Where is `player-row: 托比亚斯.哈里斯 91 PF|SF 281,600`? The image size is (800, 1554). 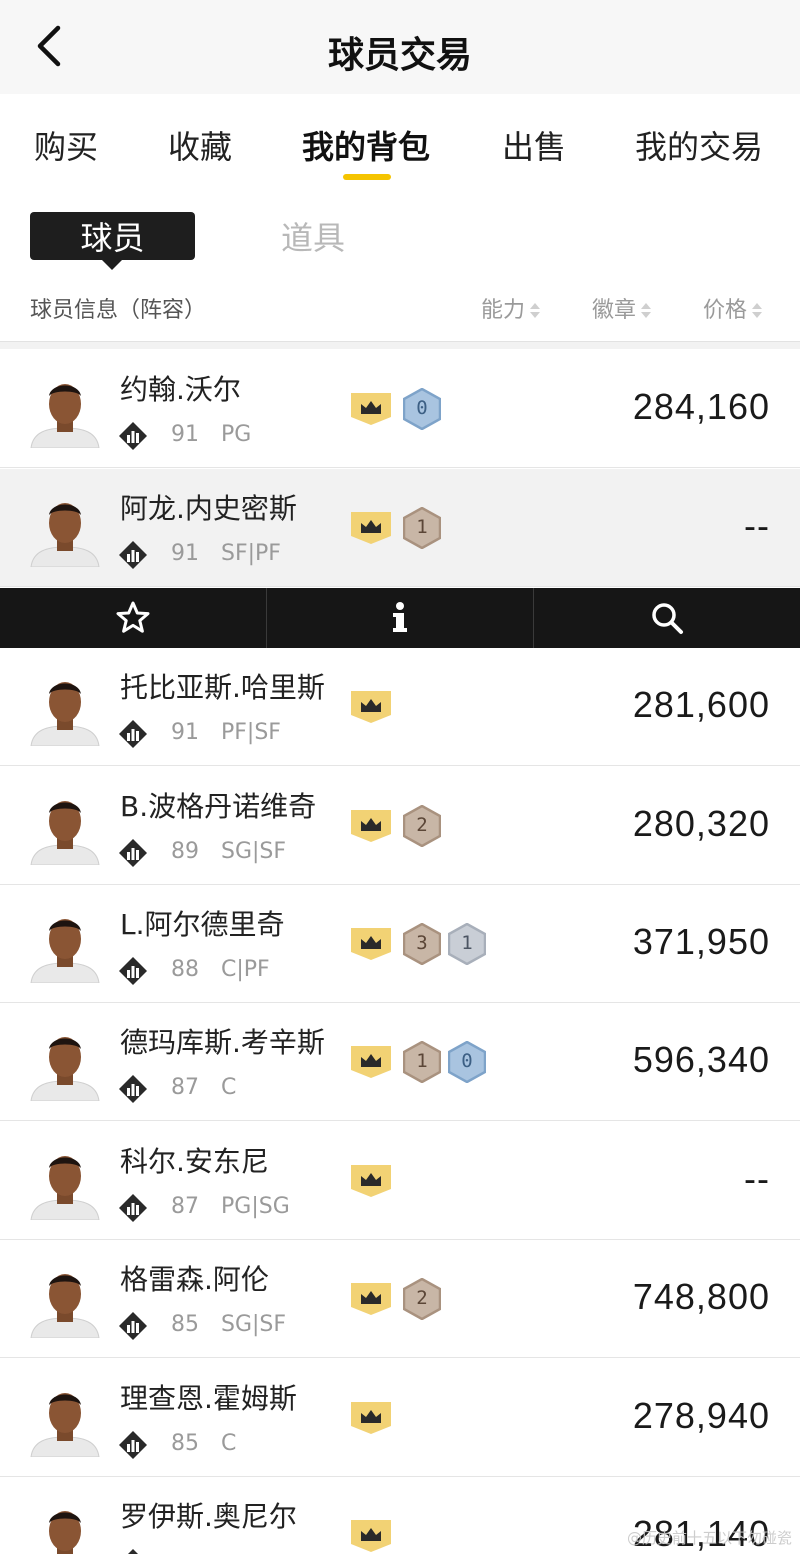 player-row: 托比亚斯.哈里斯 91 PF|SF 281,600 is located at coordinates (400, 707).